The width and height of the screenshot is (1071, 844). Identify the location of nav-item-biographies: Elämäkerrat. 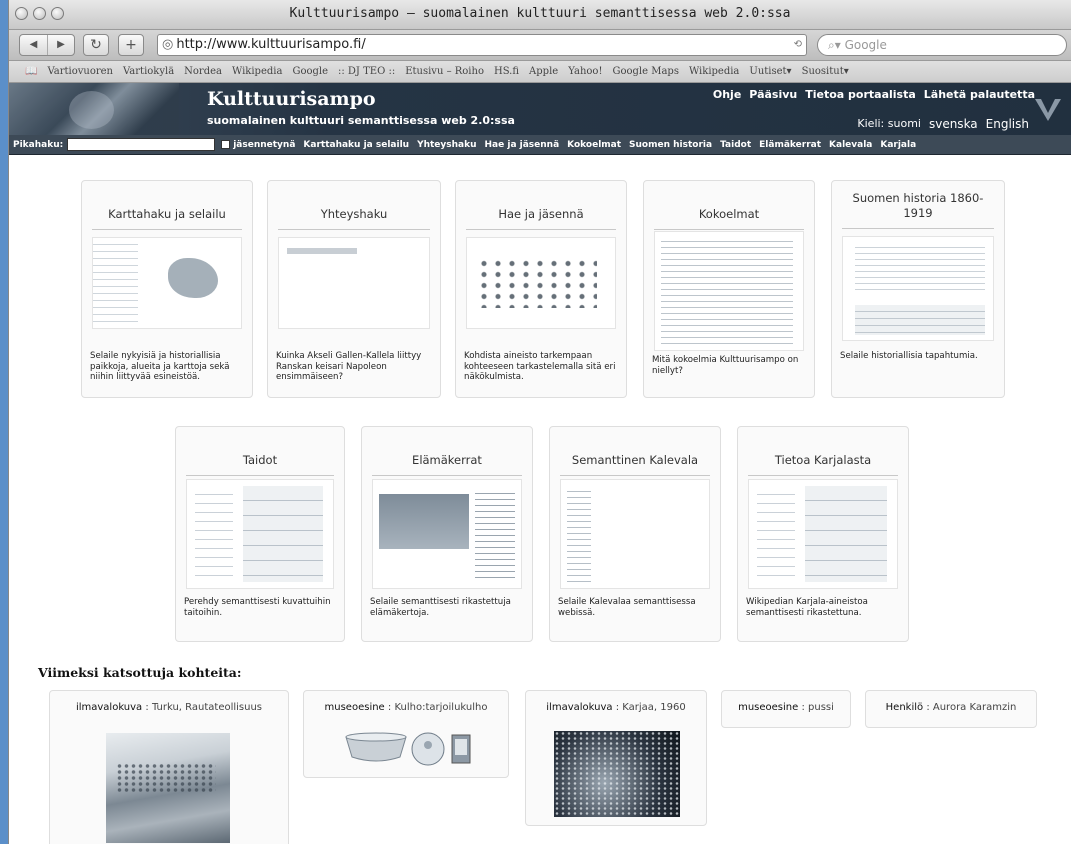
(790, 145).